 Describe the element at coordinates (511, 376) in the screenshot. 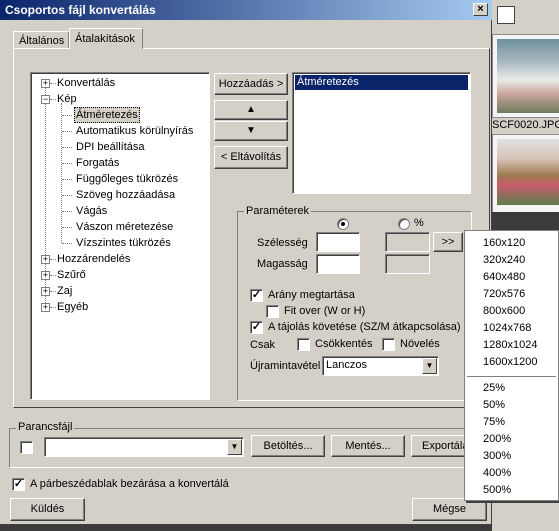

I see `menu-separator` at that location.